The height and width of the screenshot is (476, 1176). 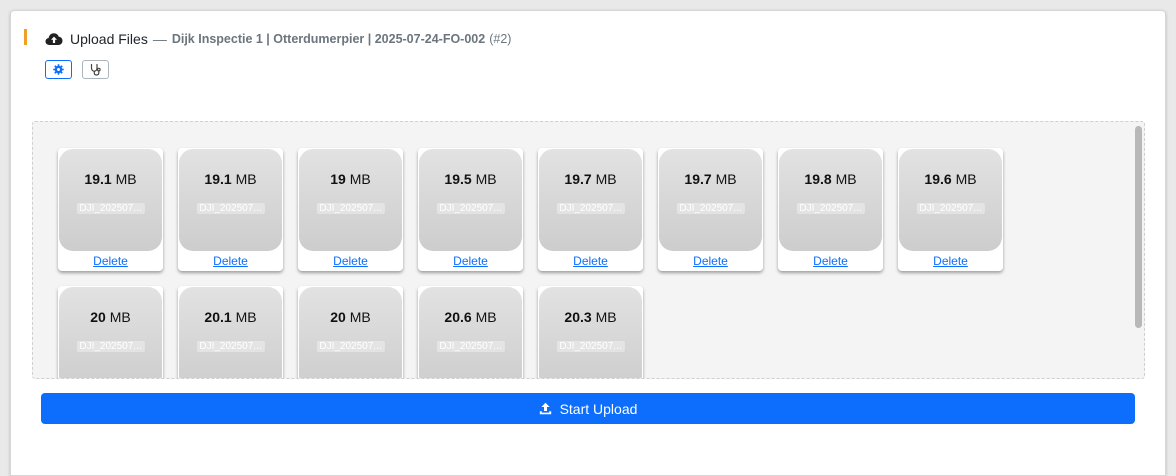 I want to click on cloud-upload-icon, so click(x=54, y=39).